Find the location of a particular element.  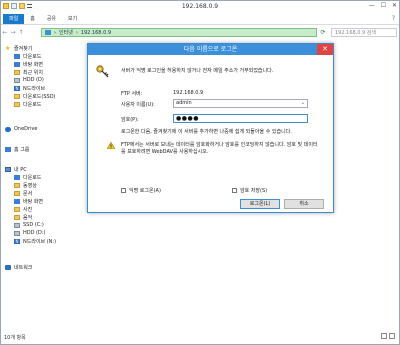

password-field: ●●●● is located at coordinates (240, 118).